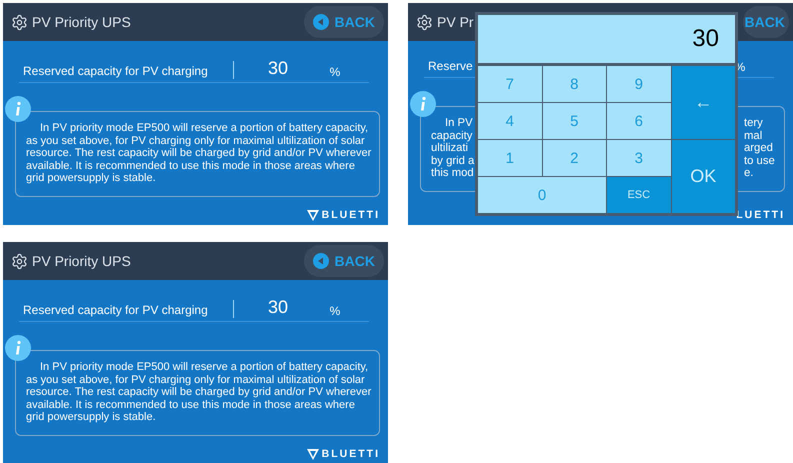 This screenshot has height=463, width=793. What do you see at coordinates (455, 22) in the screenshot?
I see `screen-title: PV Pr` at bounding box center [455, 22].